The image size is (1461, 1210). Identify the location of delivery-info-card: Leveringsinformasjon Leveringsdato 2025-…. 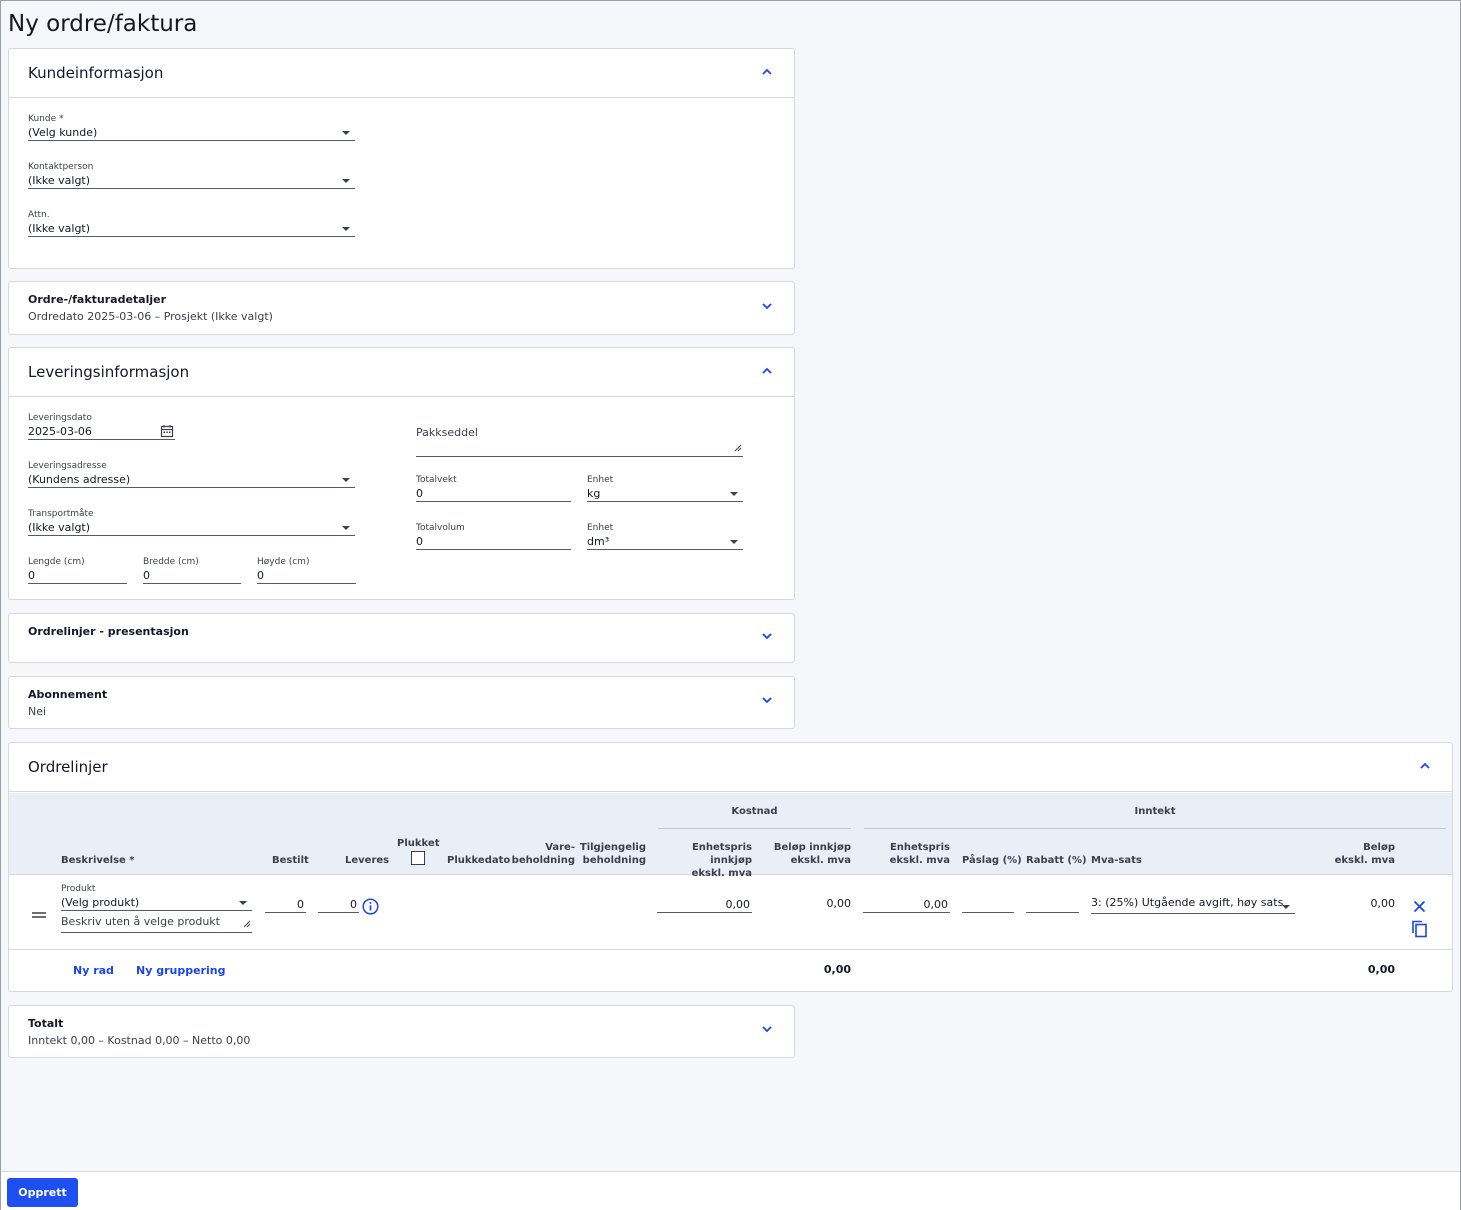
(401, 473).